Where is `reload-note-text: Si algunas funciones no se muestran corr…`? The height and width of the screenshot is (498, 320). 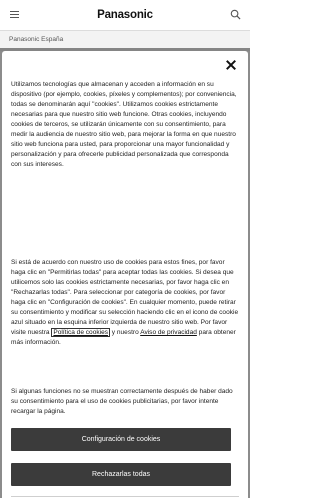 reload-note-text: Si algunas funciones no se muestran corr… is located at coordinates (122, 402).